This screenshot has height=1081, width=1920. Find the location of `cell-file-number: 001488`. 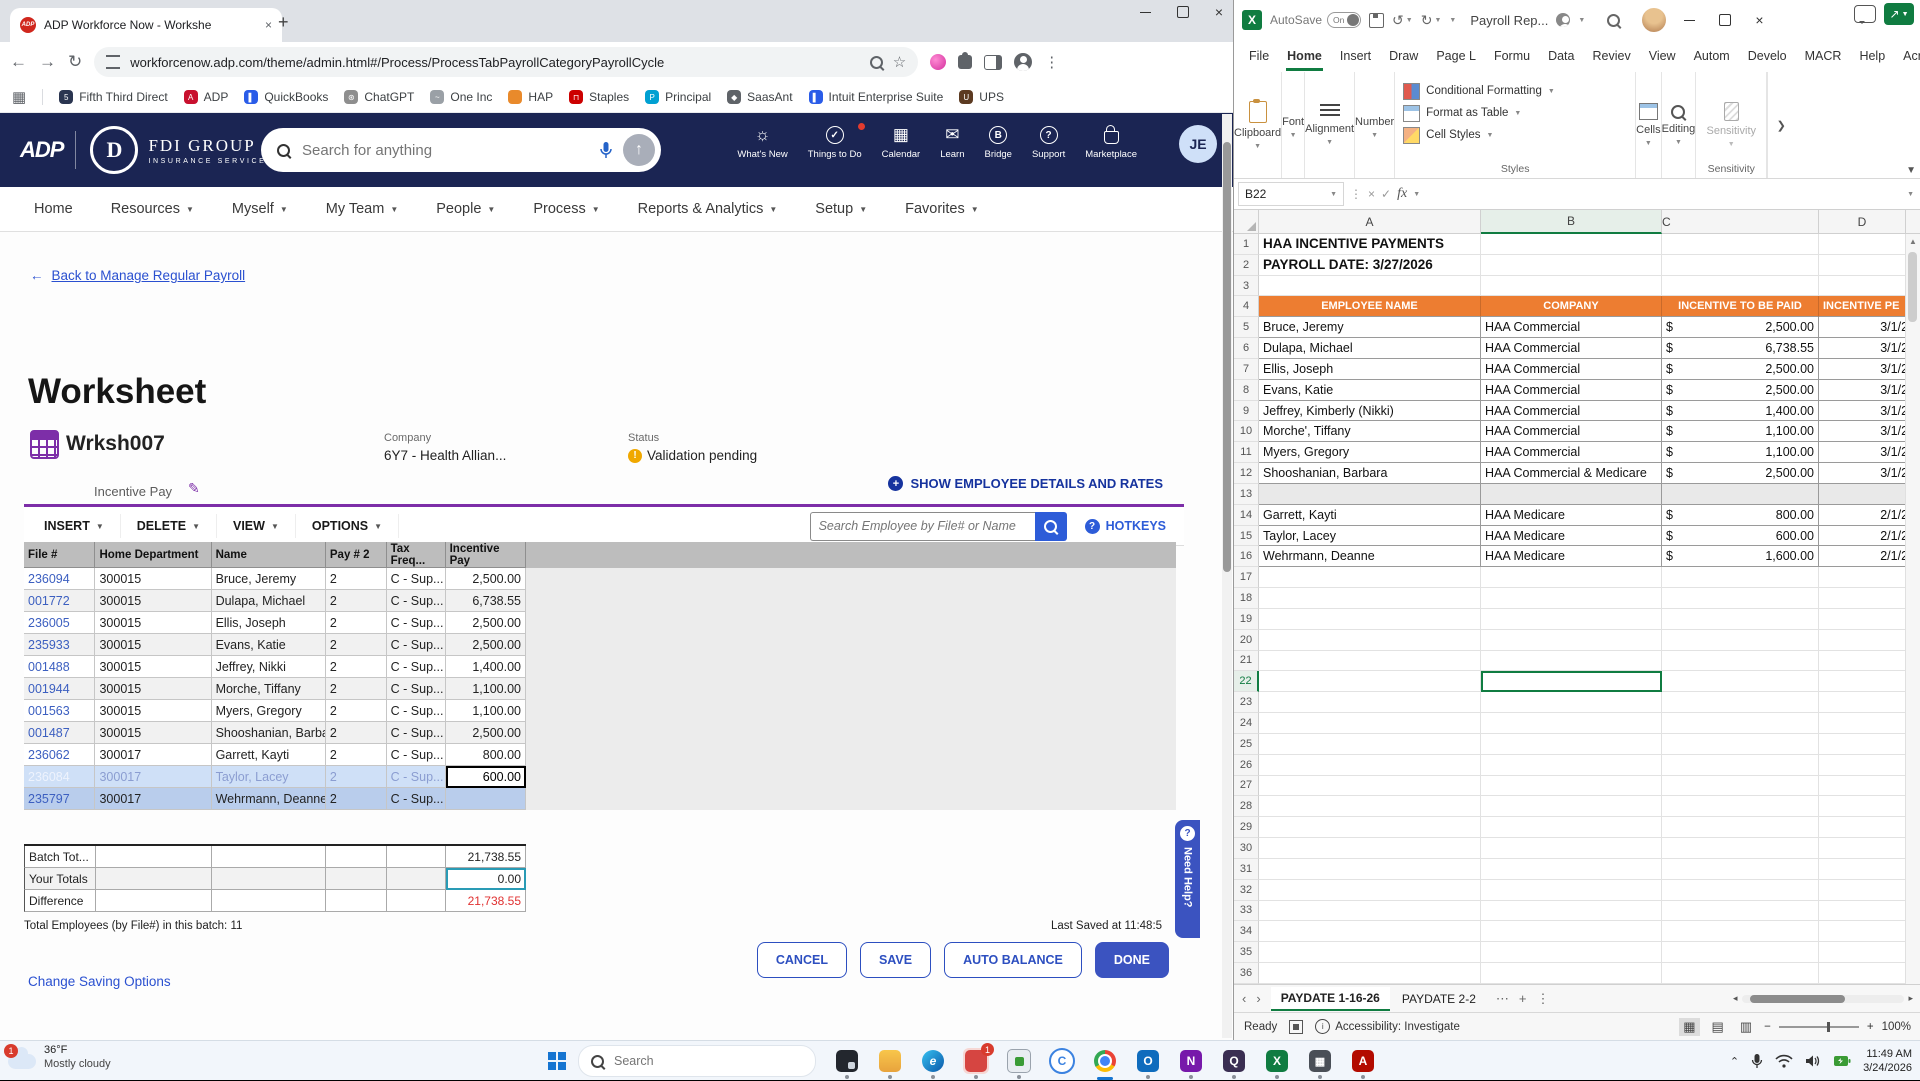

cell-file-number: 001488 is located at coordinates (60, 667).